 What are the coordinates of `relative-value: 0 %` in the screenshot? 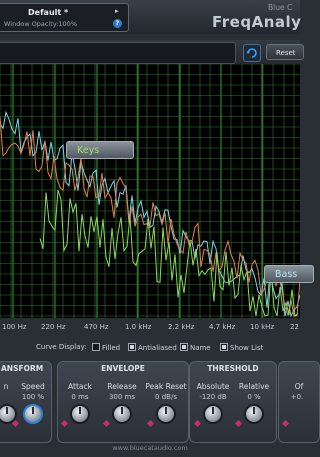 It's located at (254, 397).